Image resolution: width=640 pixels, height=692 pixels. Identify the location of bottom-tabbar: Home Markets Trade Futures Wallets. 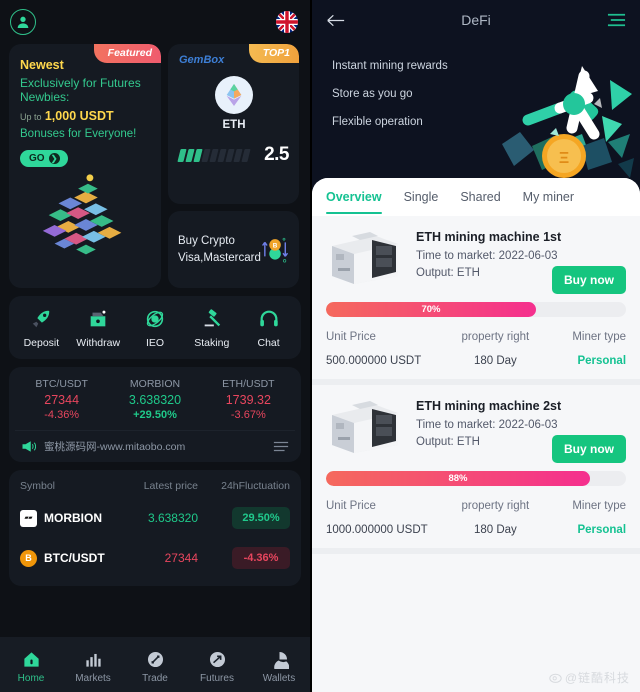
(155, 664).